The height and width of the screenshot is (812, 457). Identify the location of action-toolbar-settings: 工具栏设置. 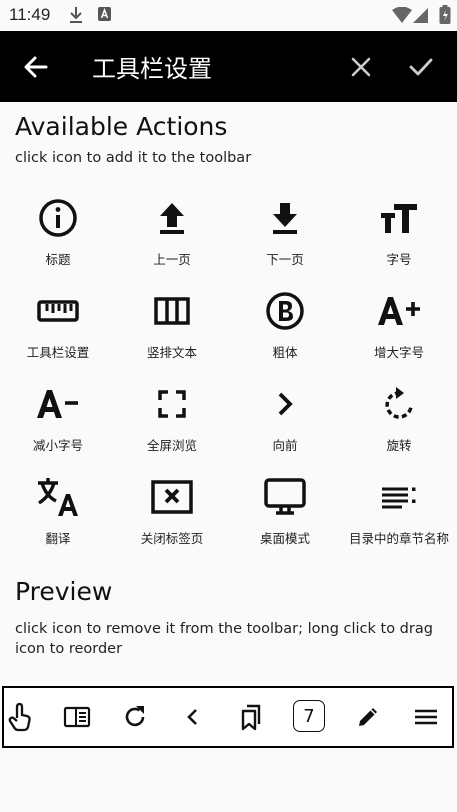
(58, 324).